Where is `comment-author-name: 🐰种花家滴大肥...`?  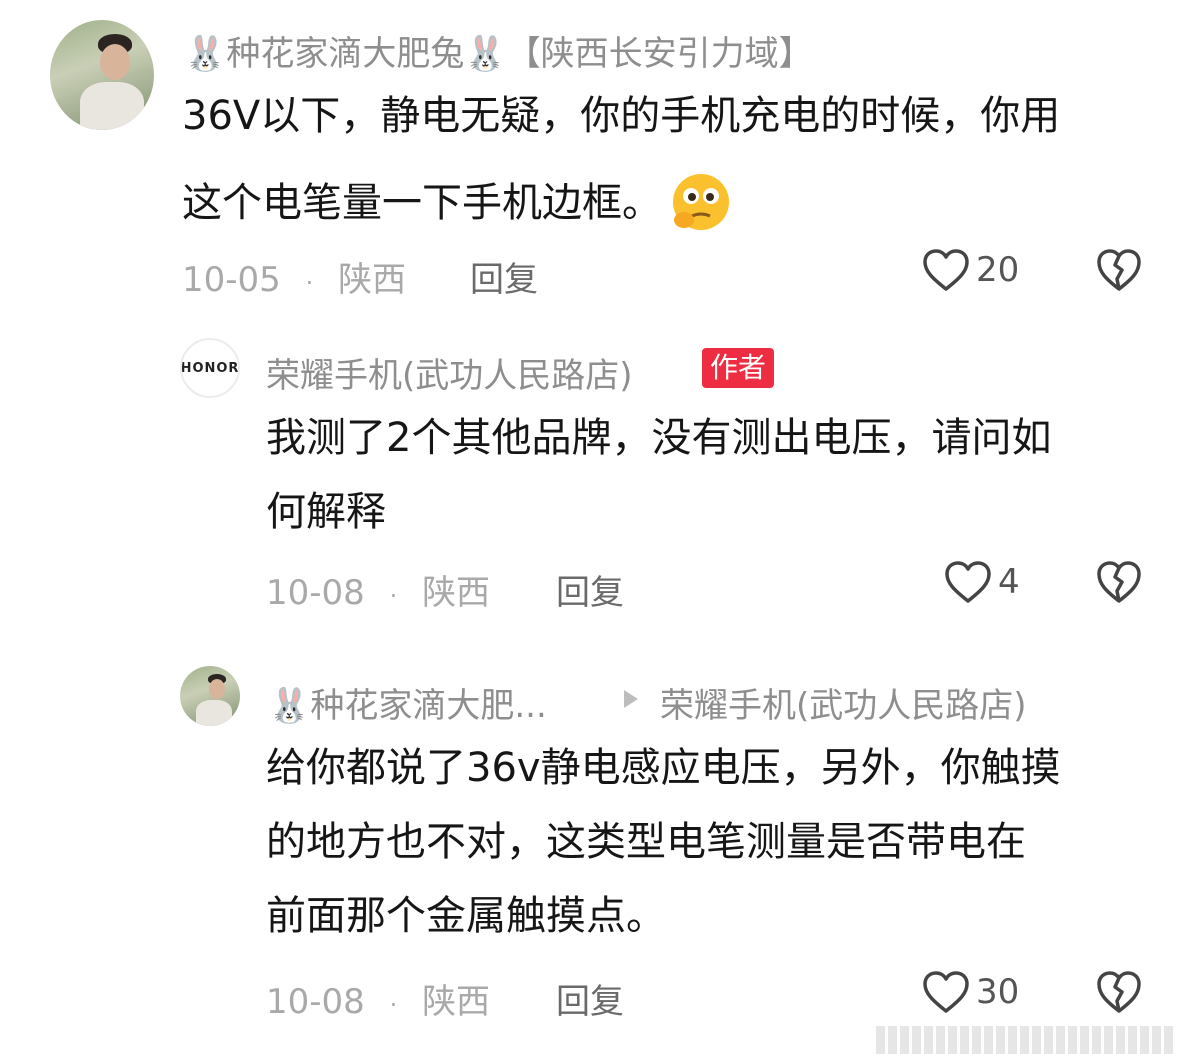
comment-author-name: 🐰种花家滴大肥... is located at coordinates (407, 702).